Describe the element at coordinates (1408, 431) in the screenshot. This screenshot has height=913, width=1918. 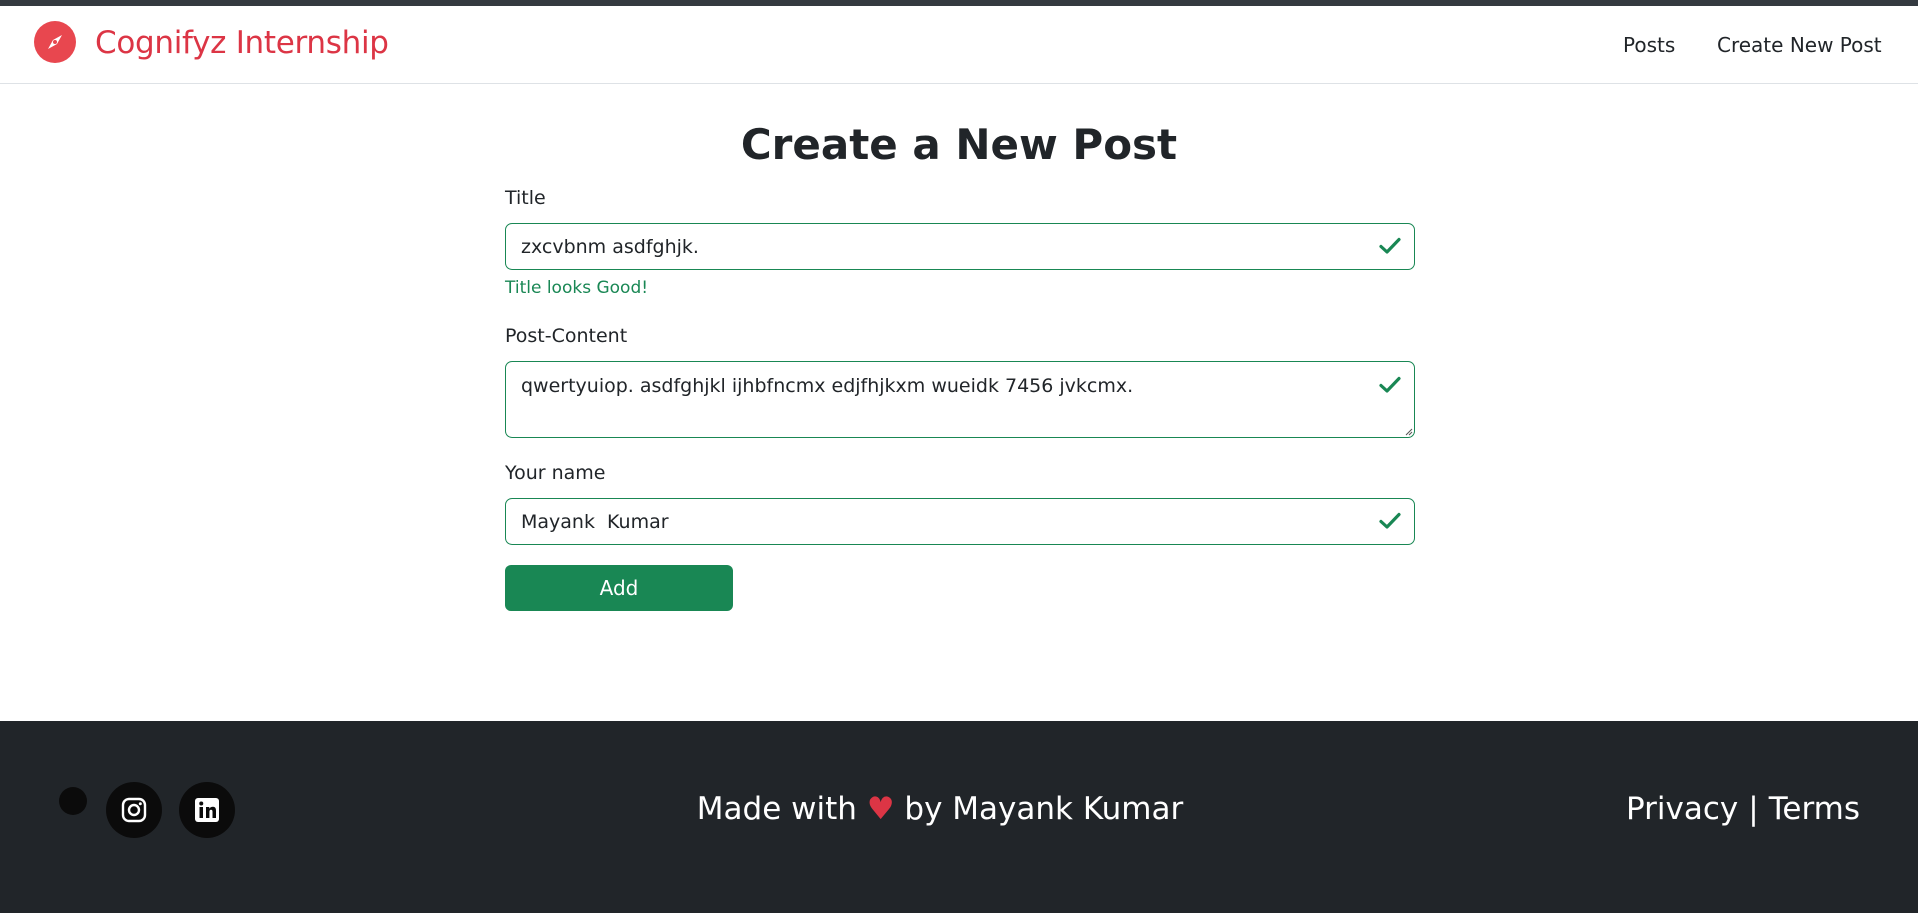
I see `resize-handle-icon` at that location.